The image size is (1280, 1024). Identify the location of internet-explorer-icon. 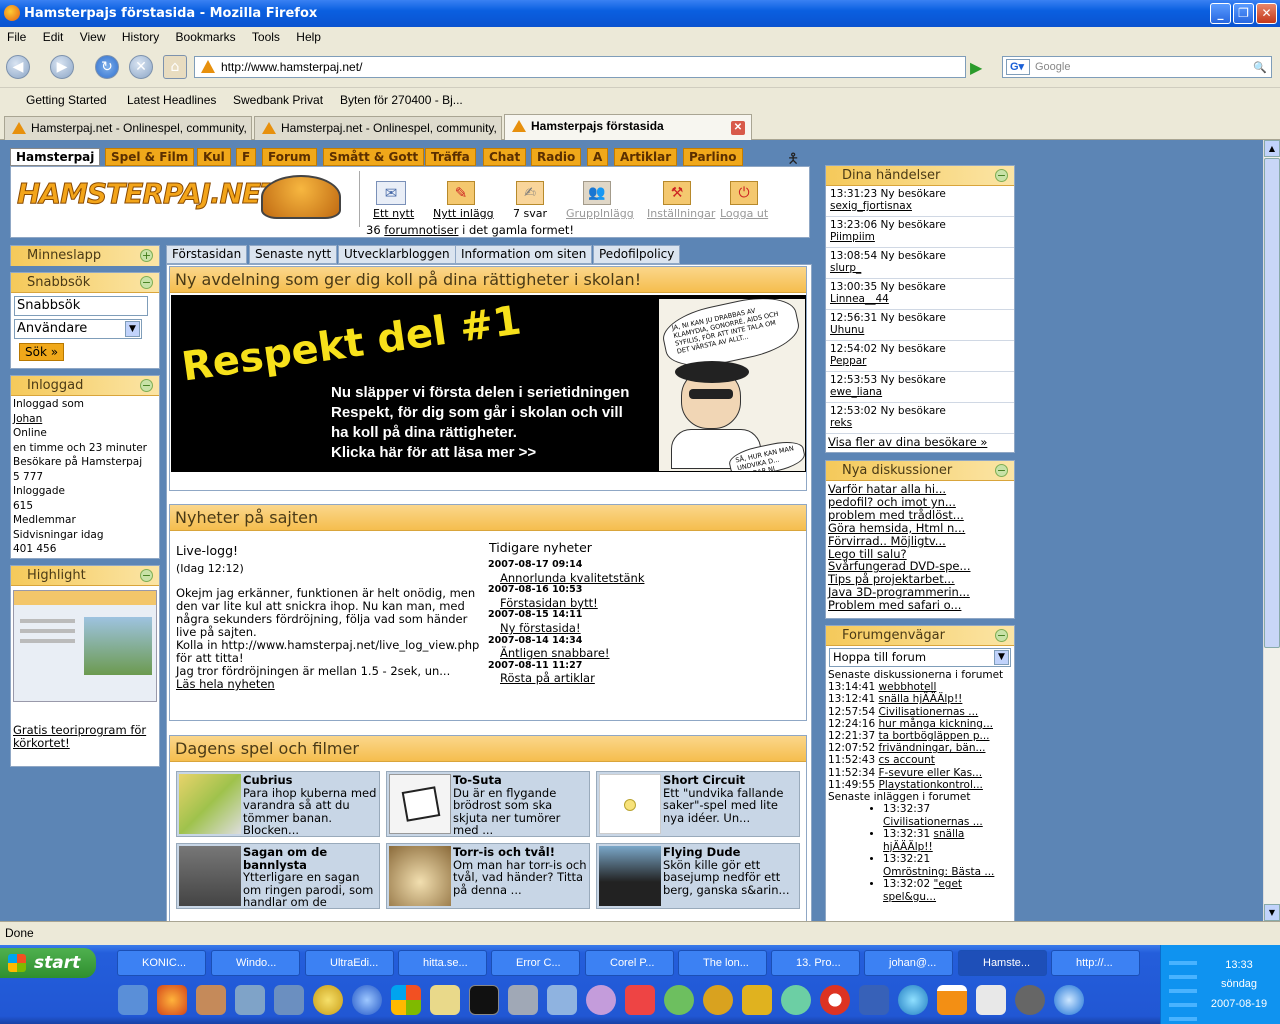
(1069, 1000).